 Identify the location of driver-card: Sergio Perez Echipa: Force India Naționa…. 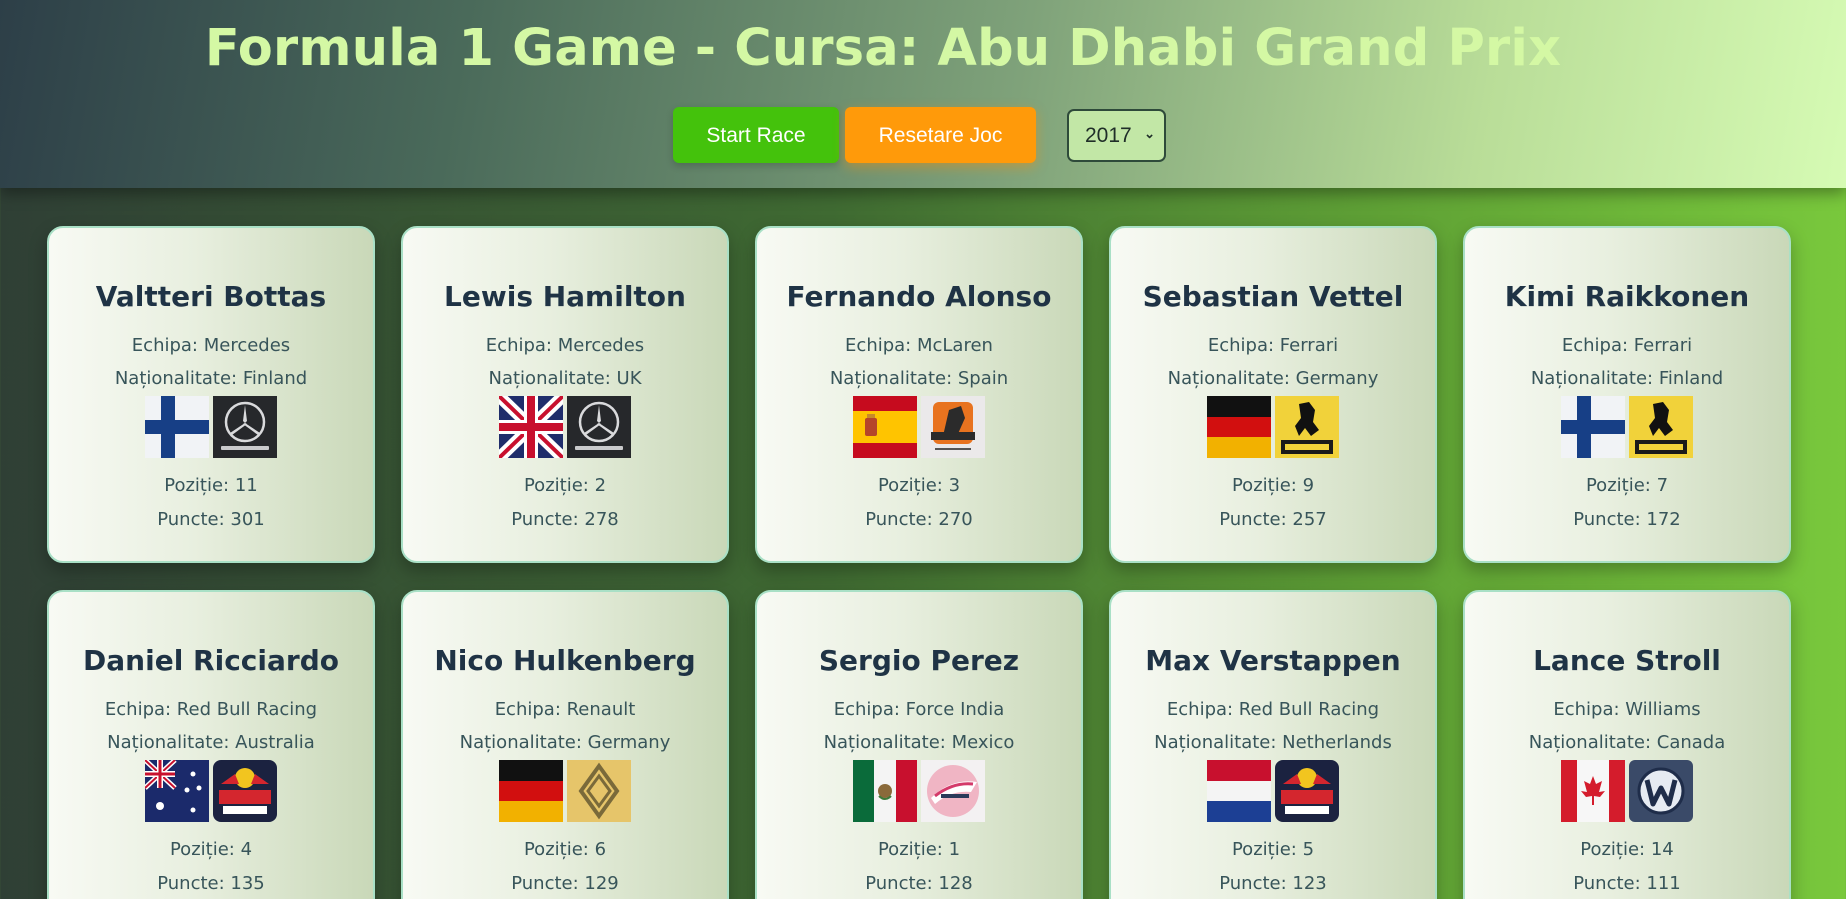
(919, 744).